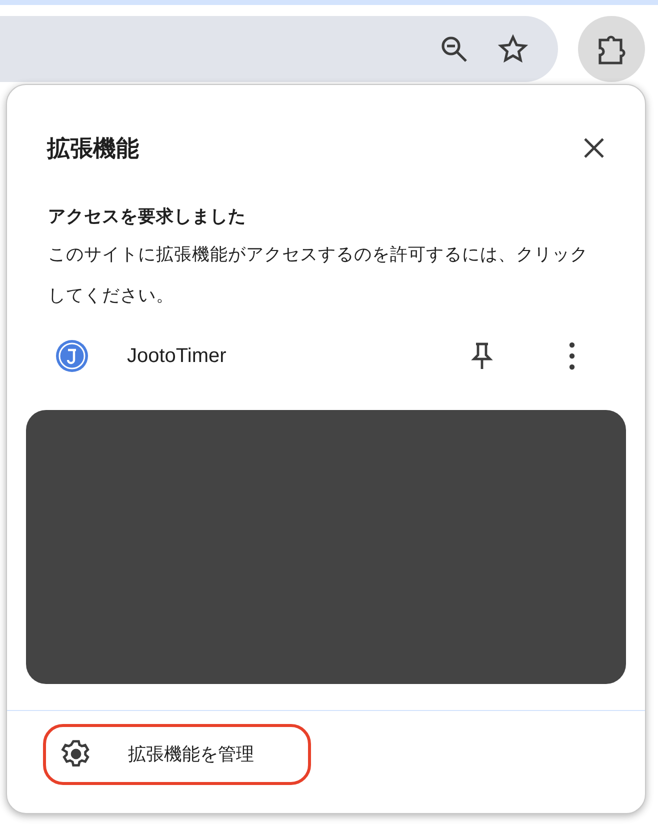  What do you see at coordinates (572, 356) in the screenshot?
I see `more-options-icon` at bounding box center [572, 356].